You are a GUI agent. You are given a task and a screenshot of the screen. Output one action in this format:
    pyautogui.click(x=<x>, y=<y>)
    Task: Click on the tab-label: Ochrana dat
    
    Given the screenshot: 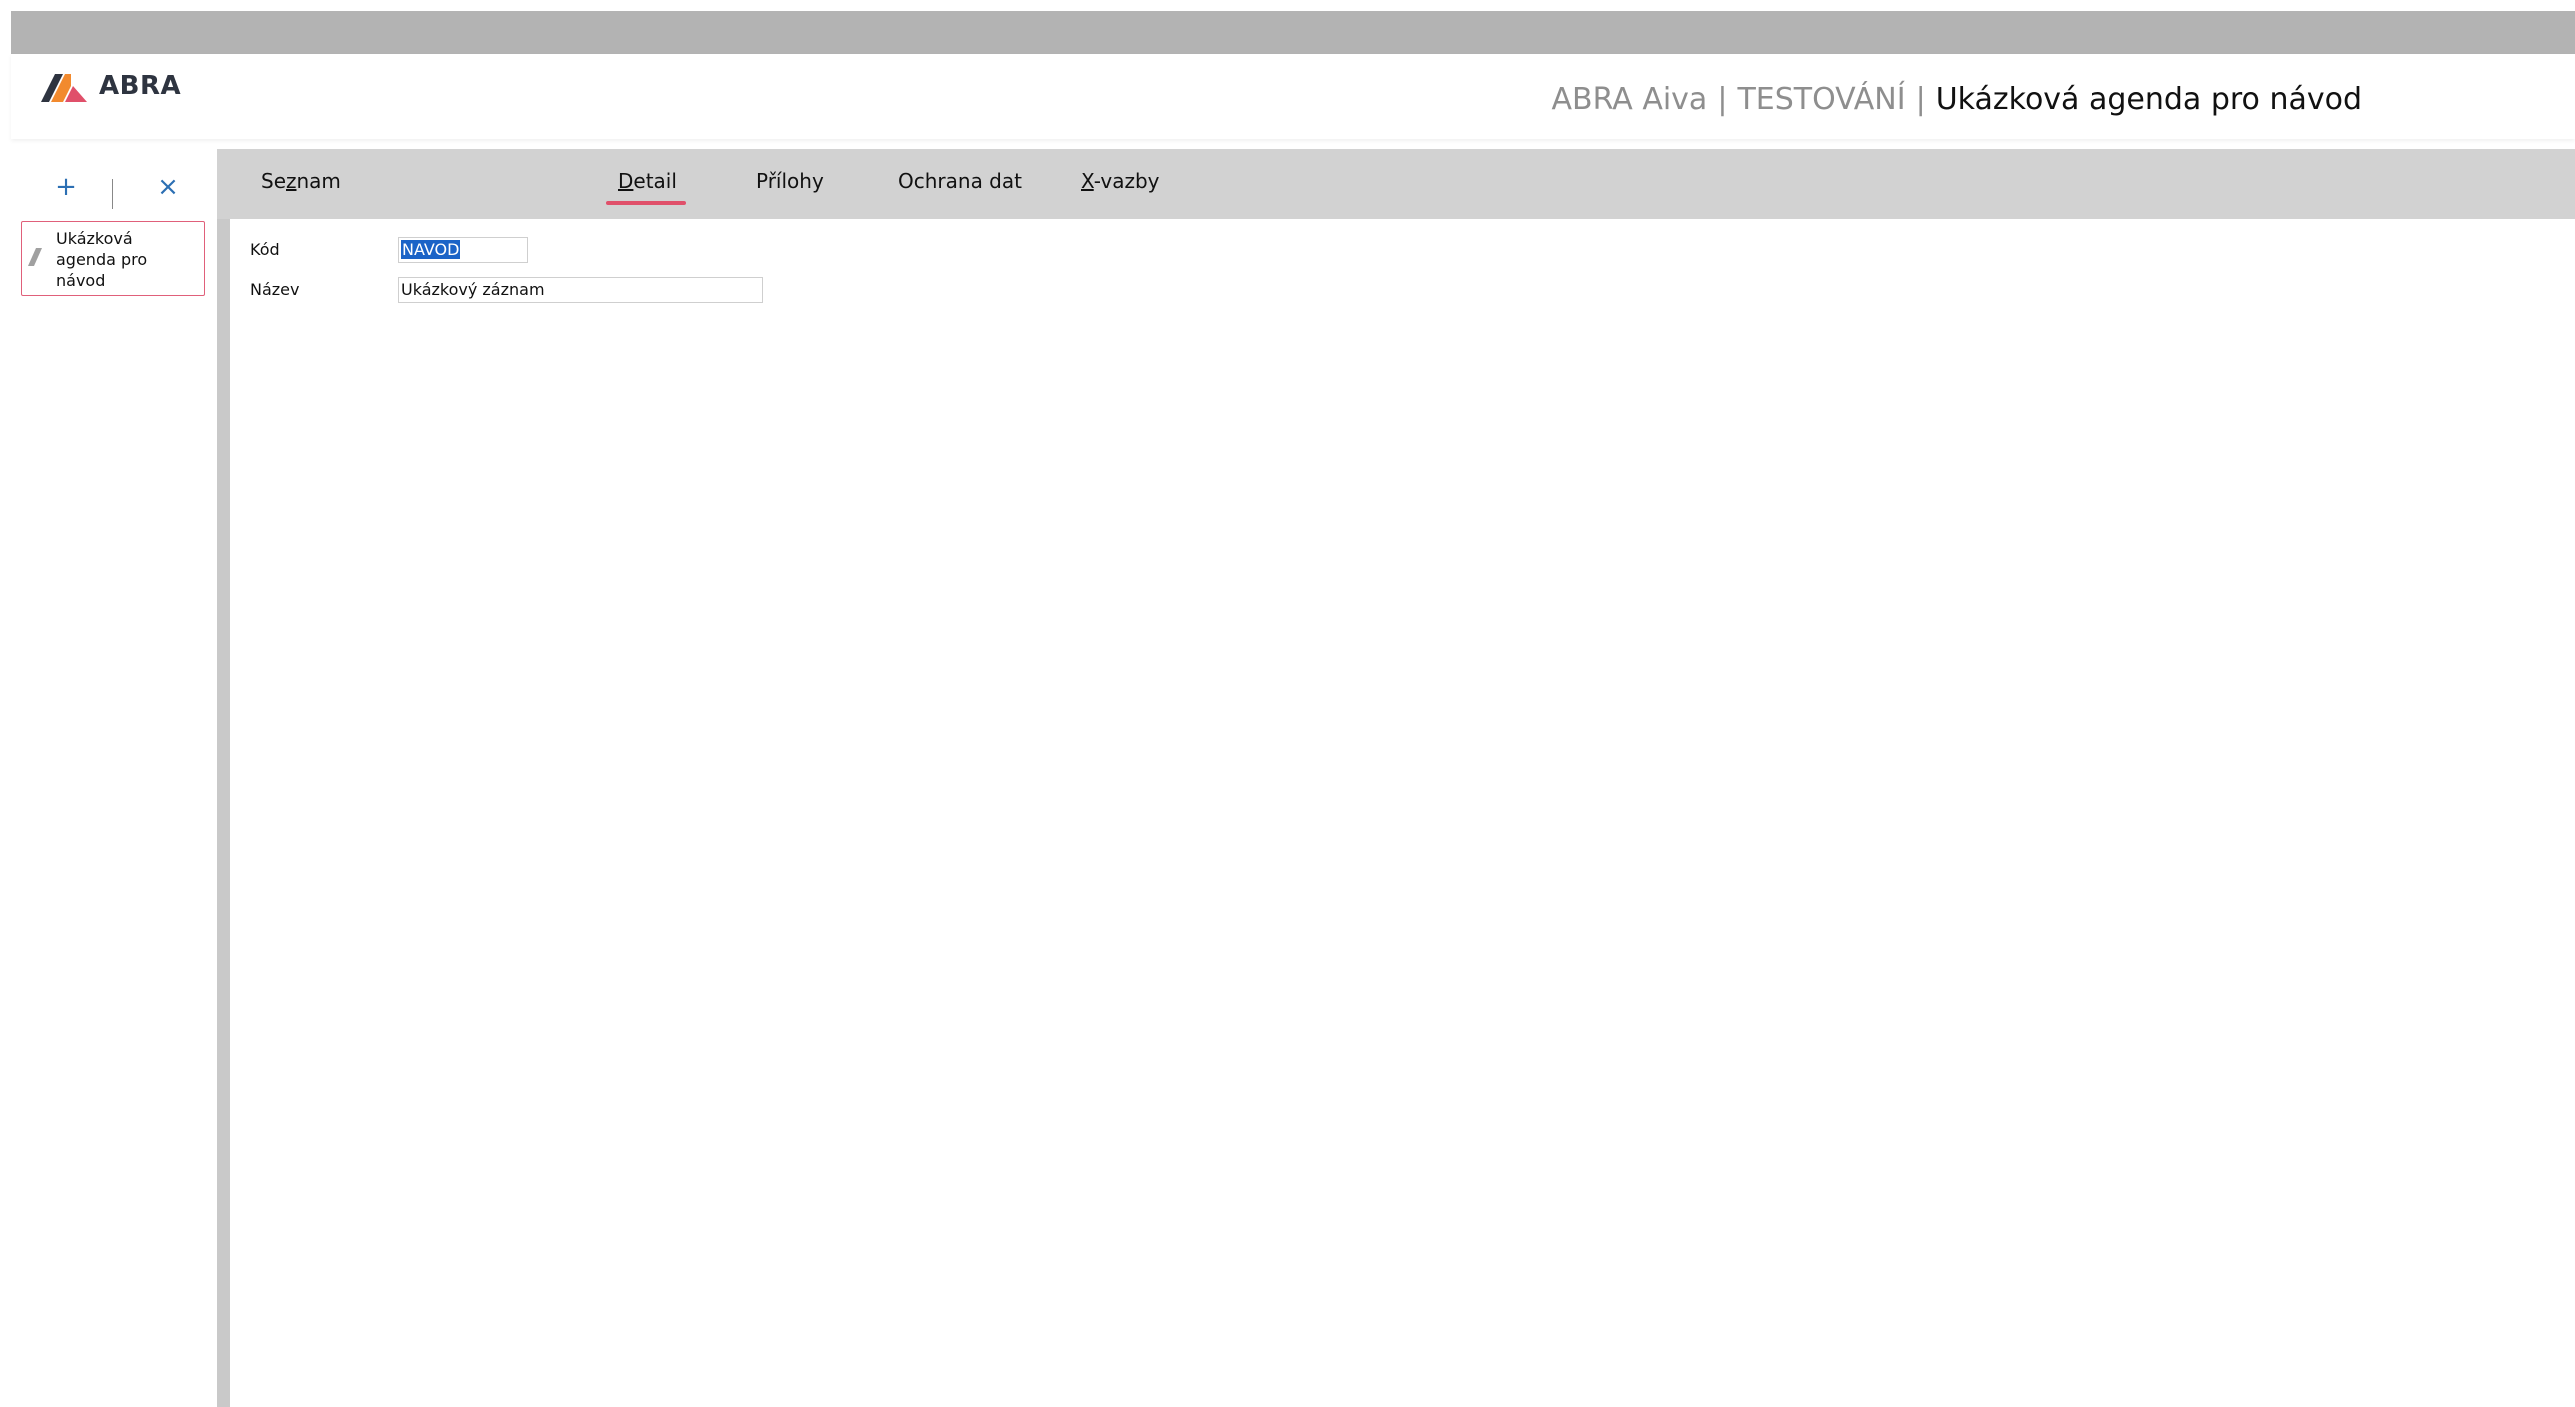 What is the action you would take?
    pyautogui.click(x=960, y=181)
    